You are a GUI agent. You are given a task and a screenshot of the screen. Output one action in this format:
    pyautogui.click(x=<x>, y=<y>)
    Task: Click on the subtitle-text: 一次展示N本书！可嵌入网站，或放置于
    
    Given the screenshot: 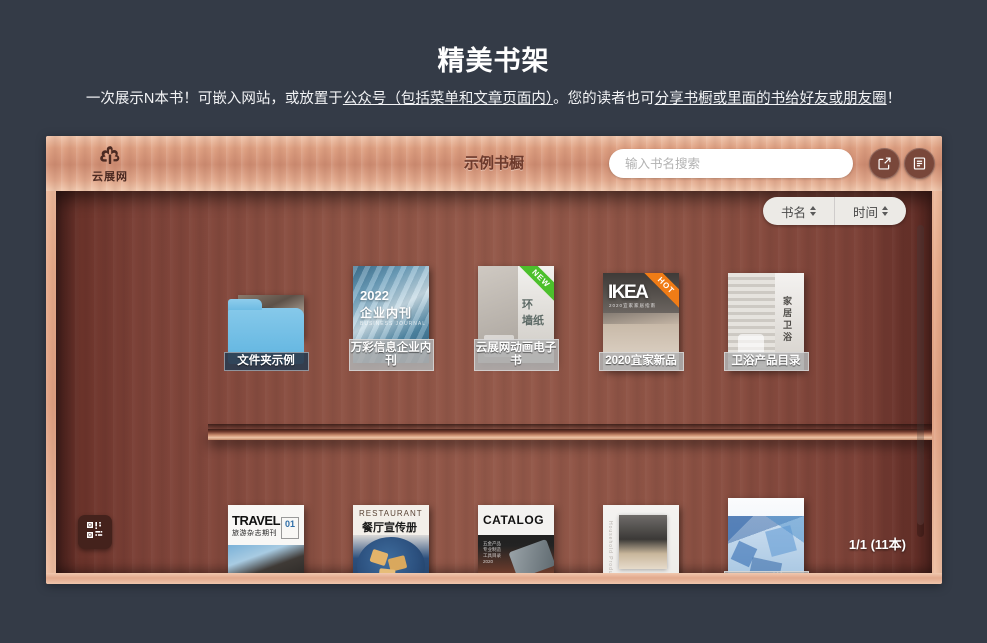 What is the action you would take?
    pyautogui.click(x=214, y=99)
    